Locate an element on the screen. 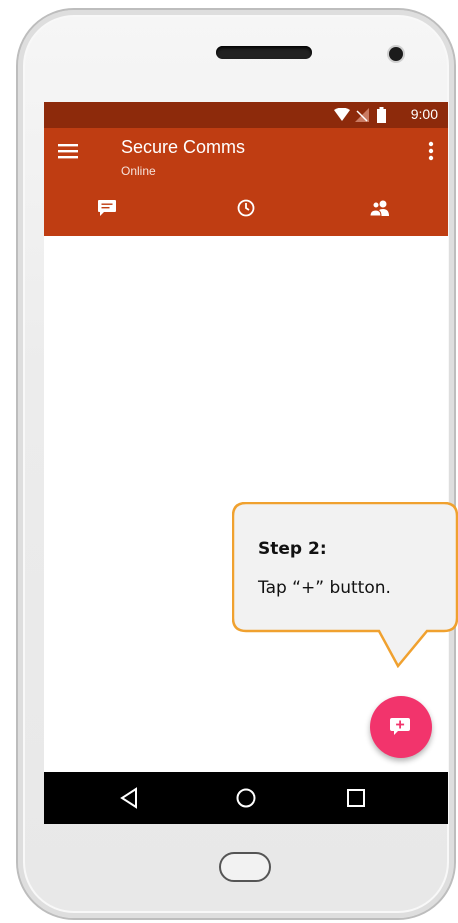  tab-contacts is located at coordinates (380, 209).